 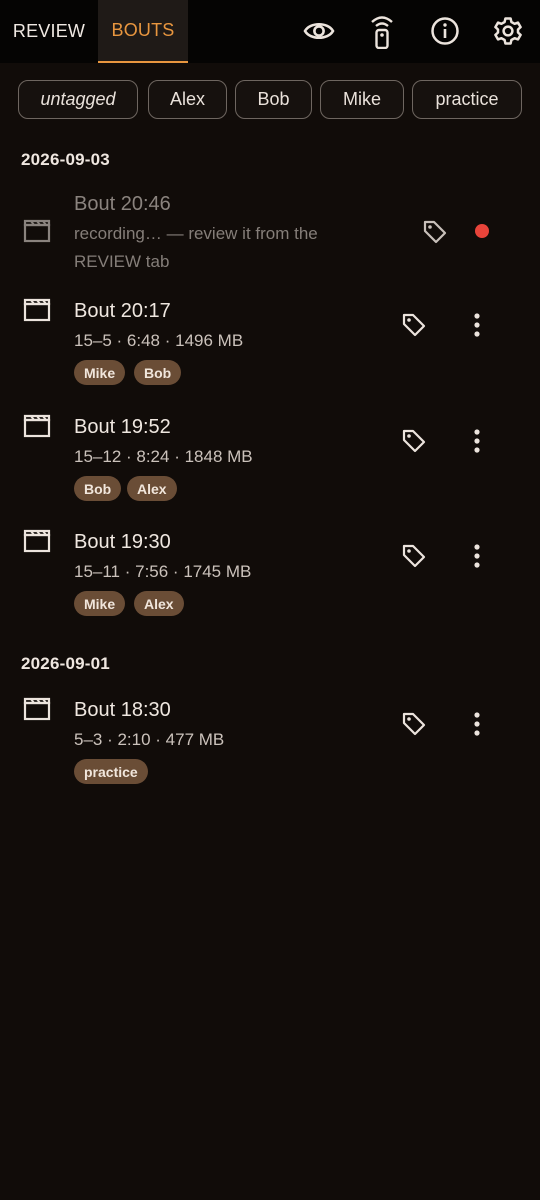 What do you see at coordinates (273, 99) in the screenshot?
I see `filter-chip-bob: Bob` at bounding box center [273, 99].